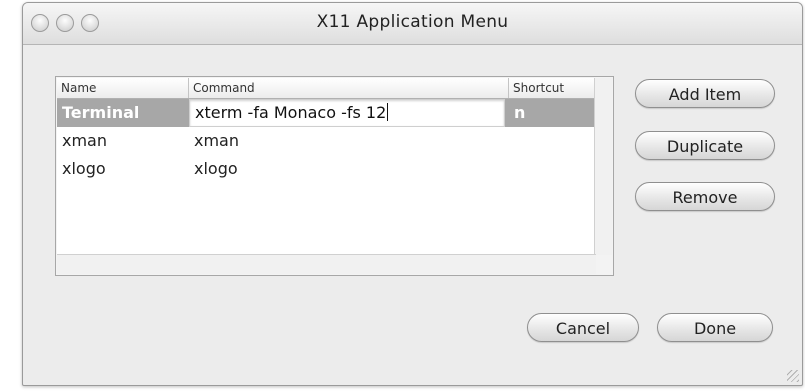  What do you see at coordinates (291, 112) in the screenshot?
I see `command-edit-value: xterm -fa Monaco -fs 12` at bounding box center [291, 112].